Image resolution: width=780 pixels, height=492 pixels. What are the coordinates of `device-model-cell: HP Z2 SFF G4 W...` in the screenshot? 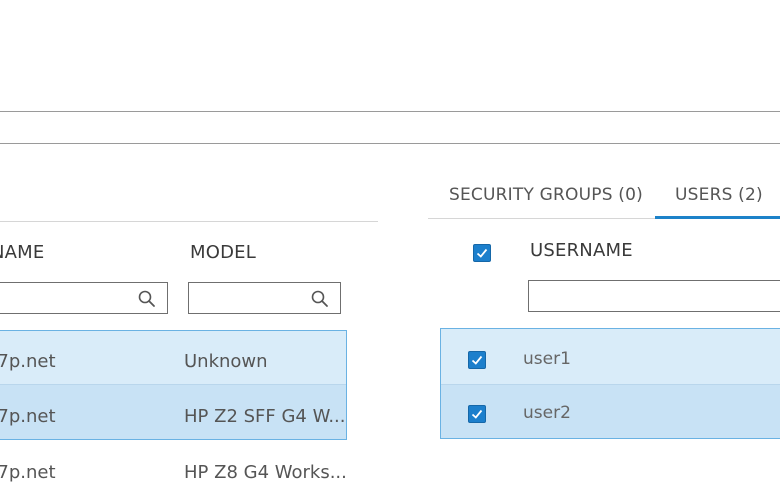 It's located at (265, 416).